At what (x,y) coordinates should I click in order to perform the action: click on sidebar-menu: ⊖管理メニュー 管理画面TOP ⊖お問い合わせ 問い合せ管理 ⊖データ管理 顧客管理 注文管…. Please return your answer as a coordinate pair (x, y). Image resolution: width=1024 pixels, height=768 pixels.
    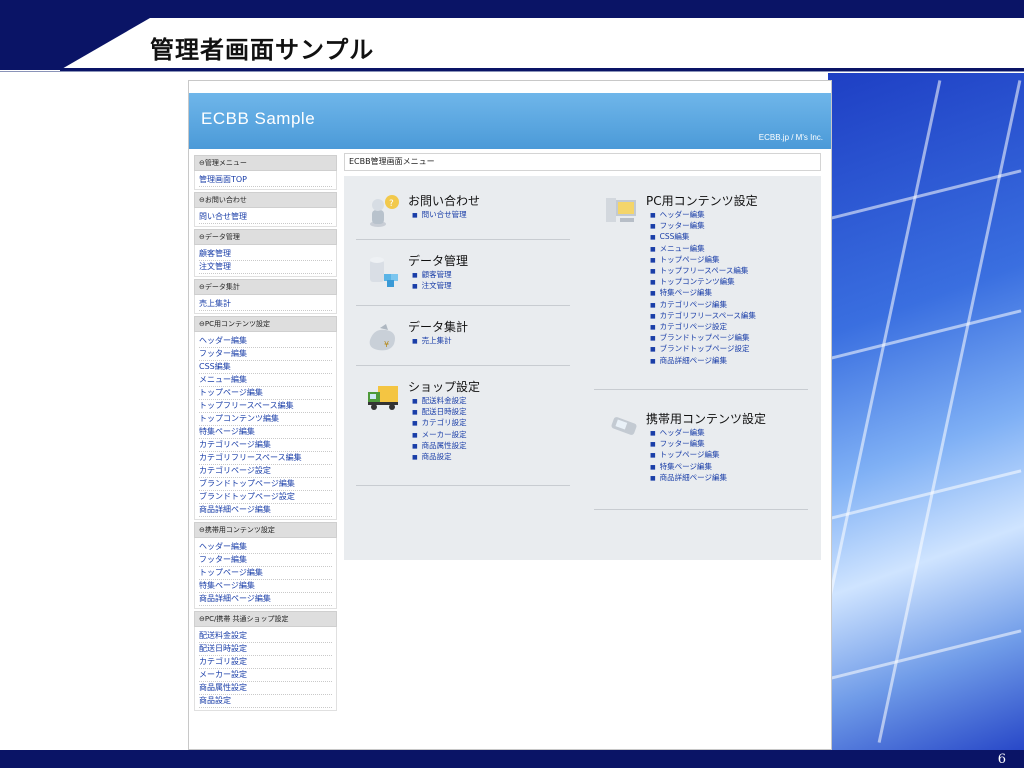
    Looking at the image, I should click on (265, 432).